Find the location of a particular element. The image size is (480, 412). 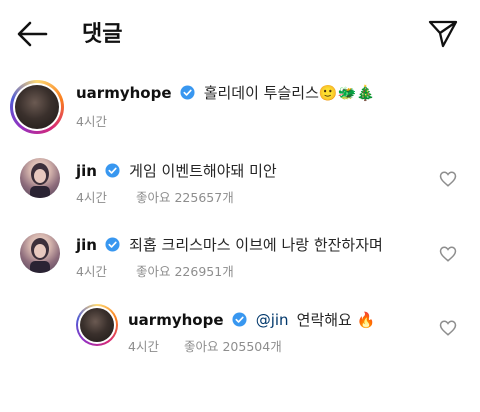

page-title: 댓글 is located at coordinates (102, 34).